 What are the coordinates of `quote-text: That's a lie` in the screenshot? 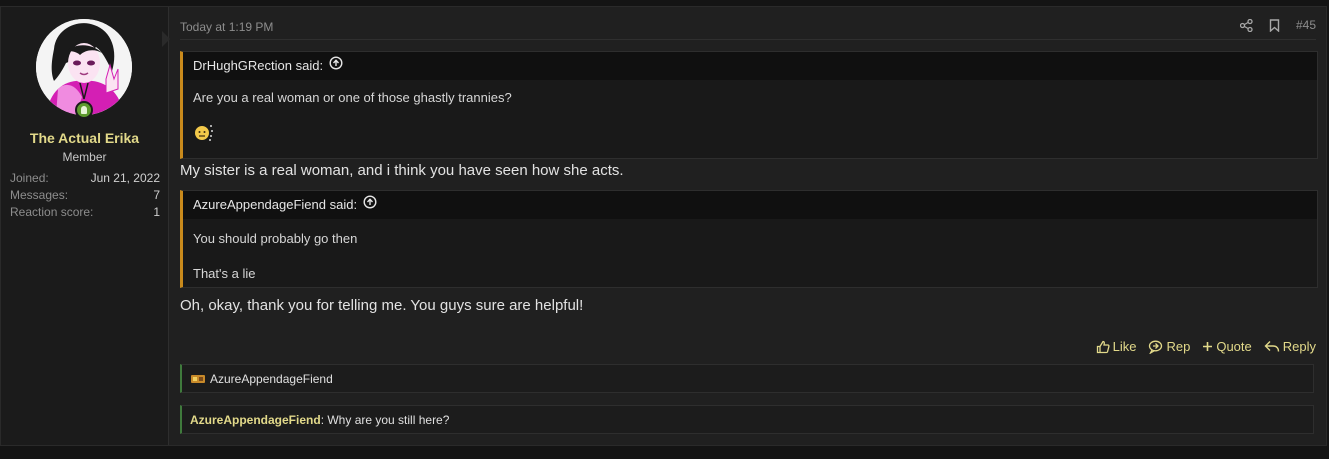 It's located at (224, 273).